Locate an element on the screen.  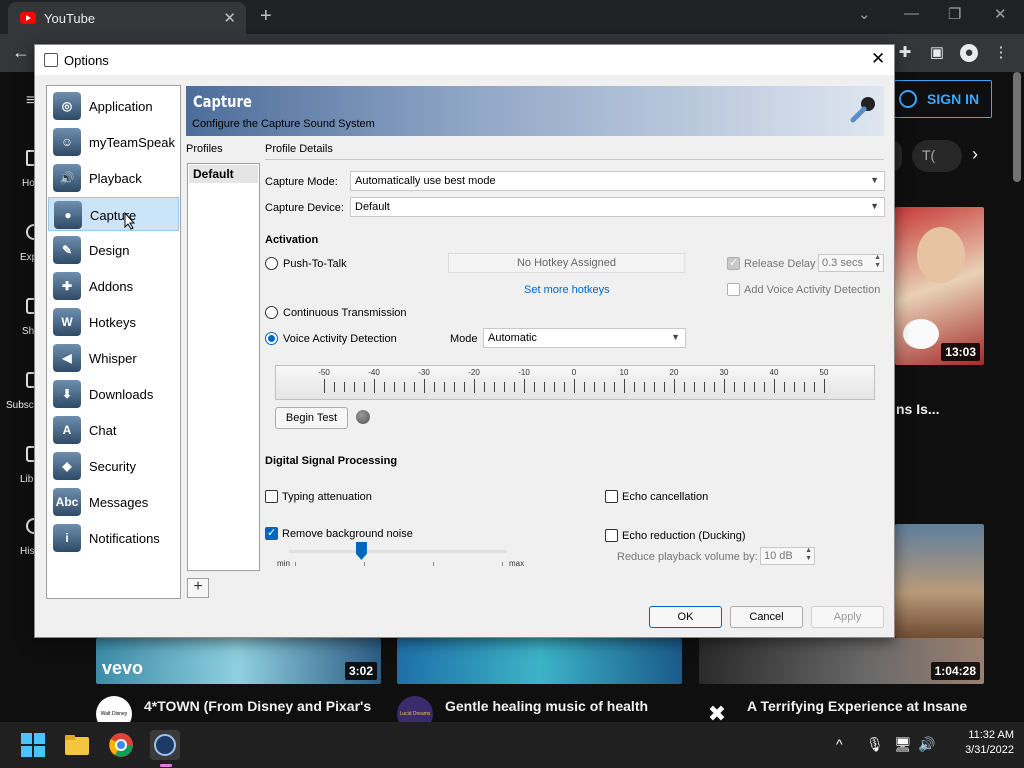
begin-test-button: Begin Test is located at coordinates (311, 418).